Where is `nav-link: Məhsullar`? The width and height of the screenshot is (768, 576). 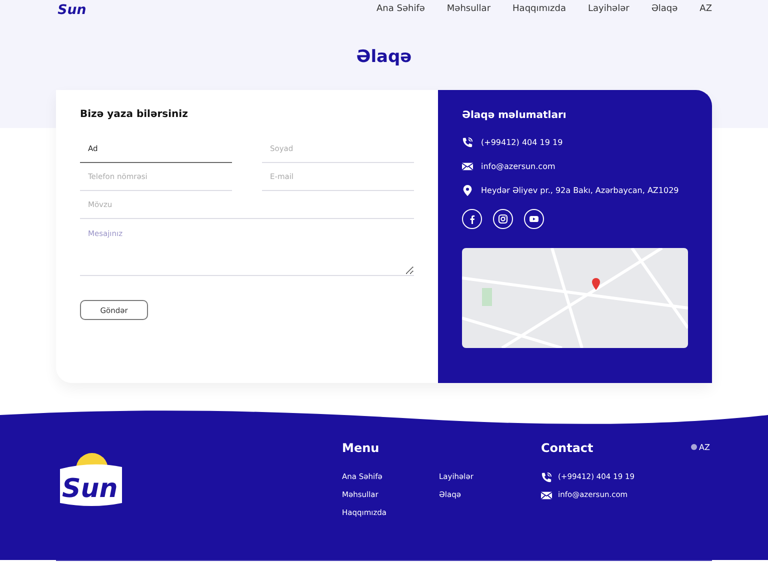
nav-link: Məhsullar is located at coordinates (468, 9).